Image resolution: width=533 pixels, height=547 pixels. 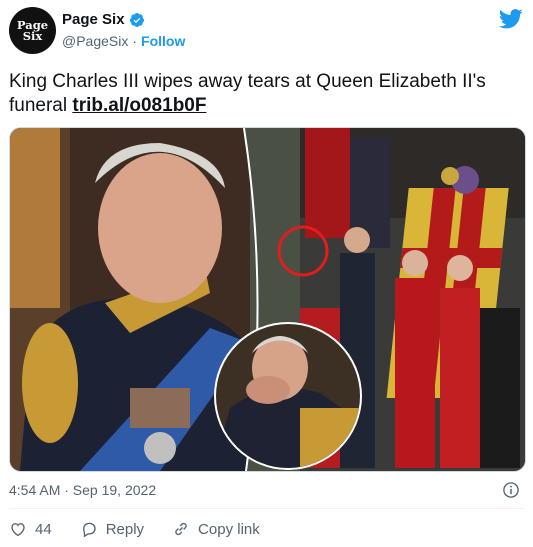 What do you see at coordinates (139, 105) in the screenshot?
I see `tweet-link: trib.al/o081b0F` at bounding box center [139, 105].